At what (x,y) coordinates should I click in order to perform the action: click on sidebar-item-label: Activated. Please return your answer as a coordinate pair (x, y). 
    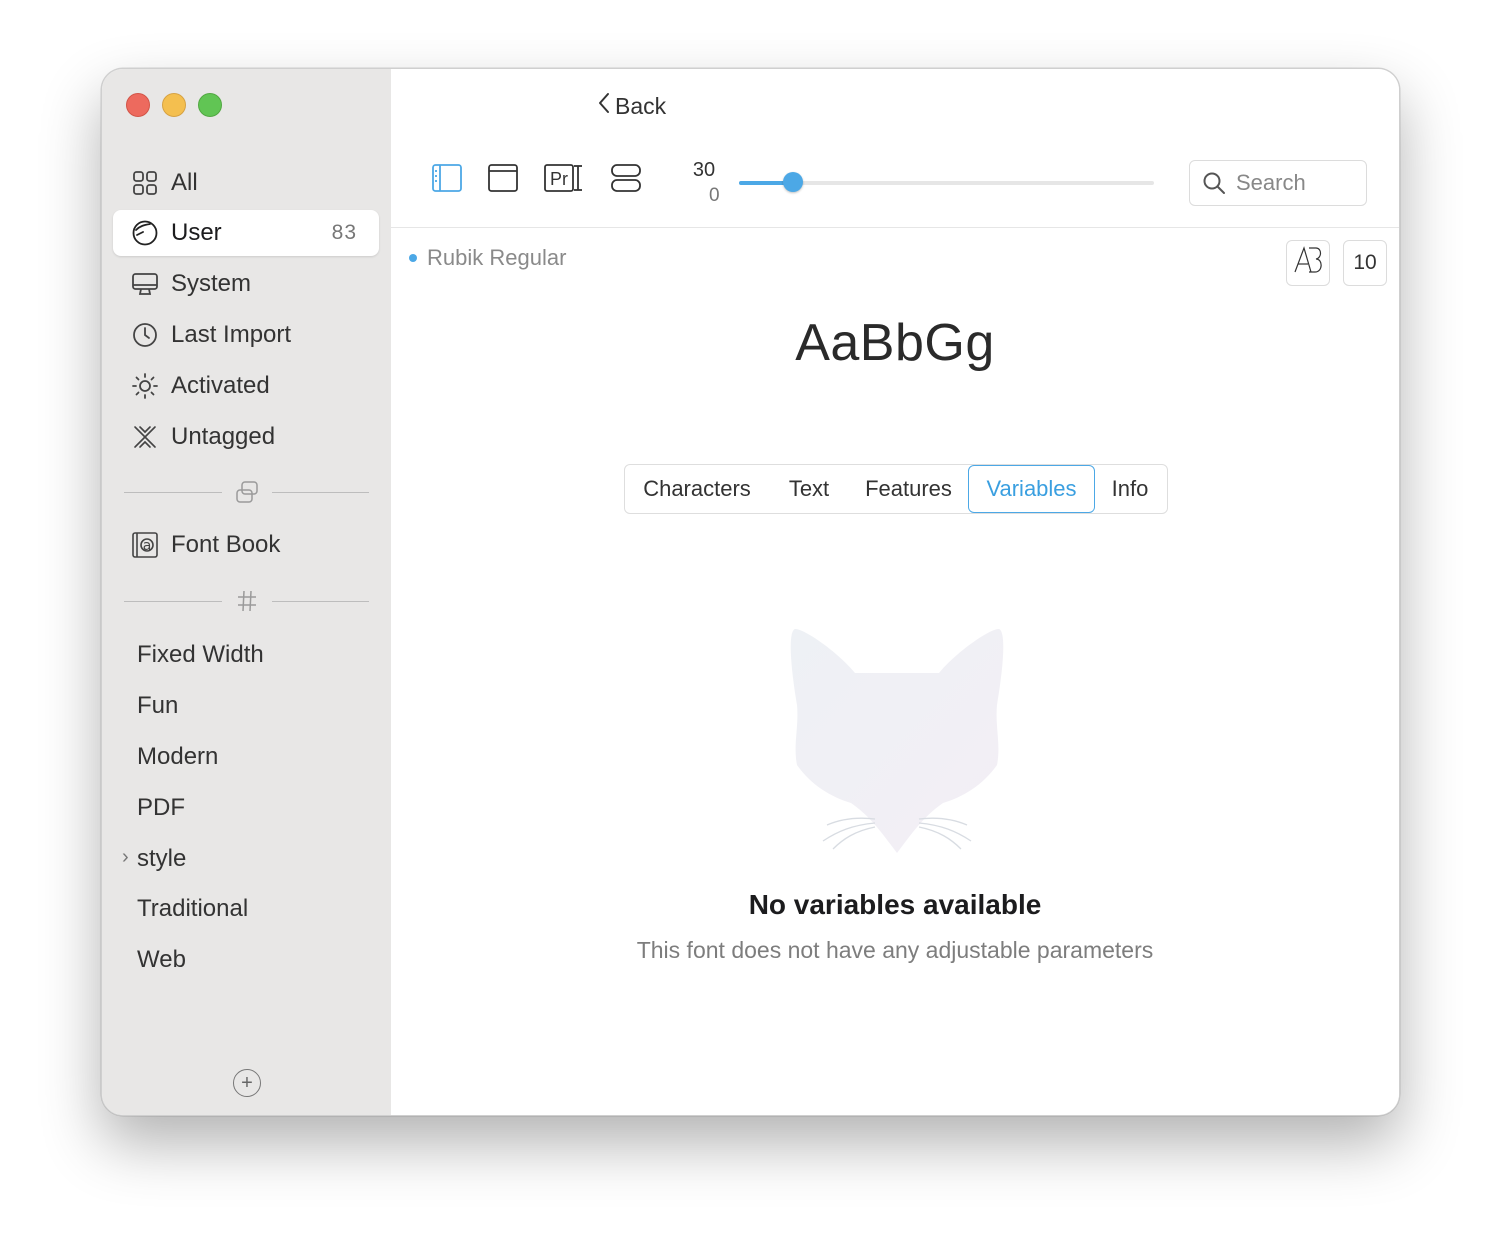
    Looking at the image, I should click on (220, 385).